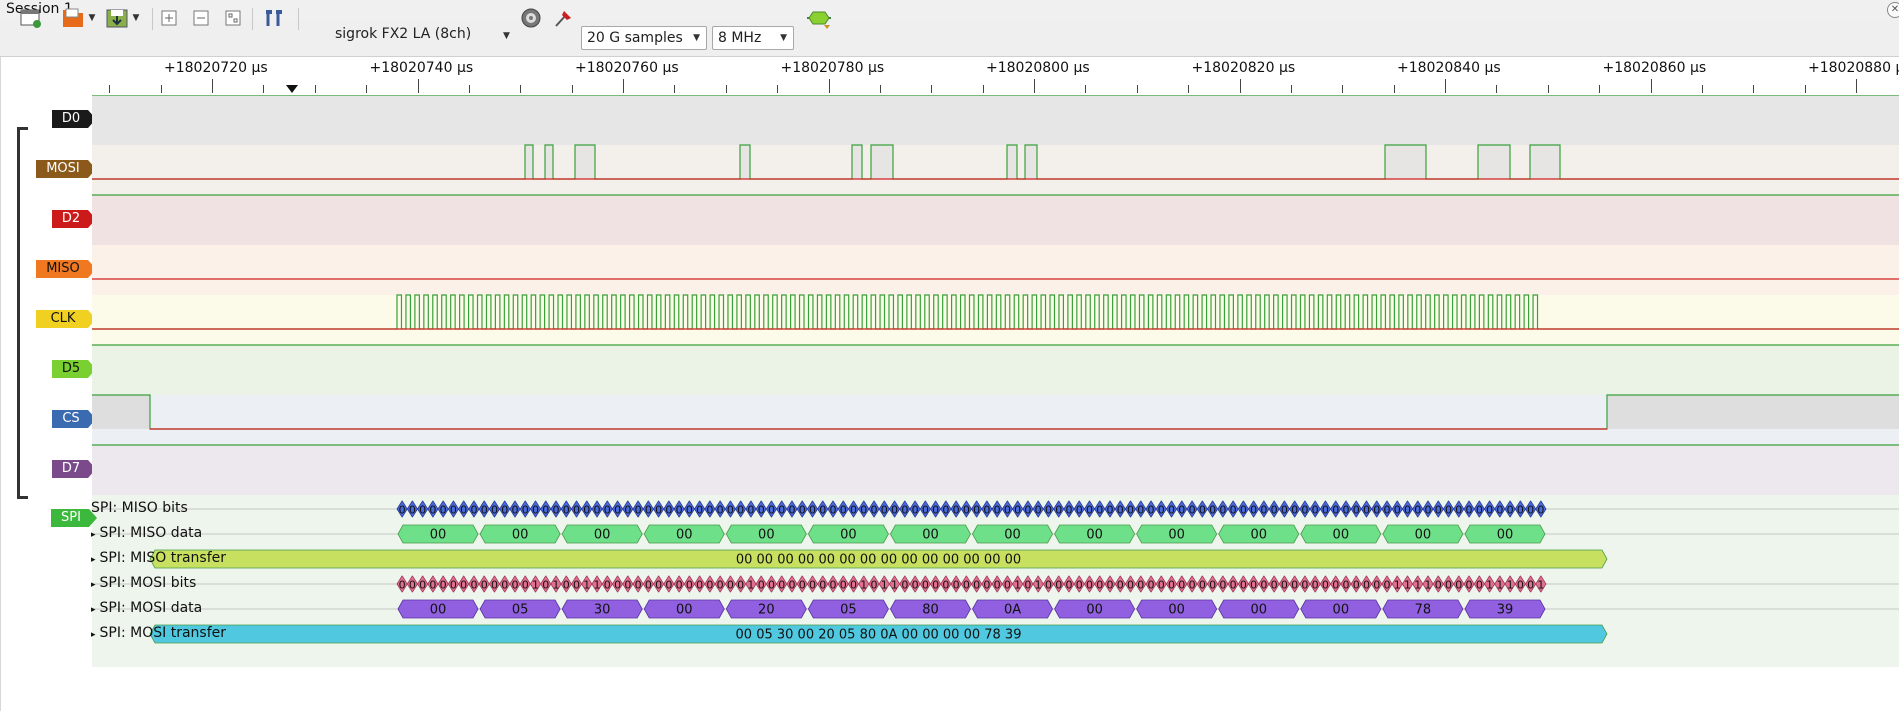 The image size is (1899, 711). What do you see at coordinates (531, 18) in the screenshot?
I see `device-config-button` at bounding box center [531, 18].